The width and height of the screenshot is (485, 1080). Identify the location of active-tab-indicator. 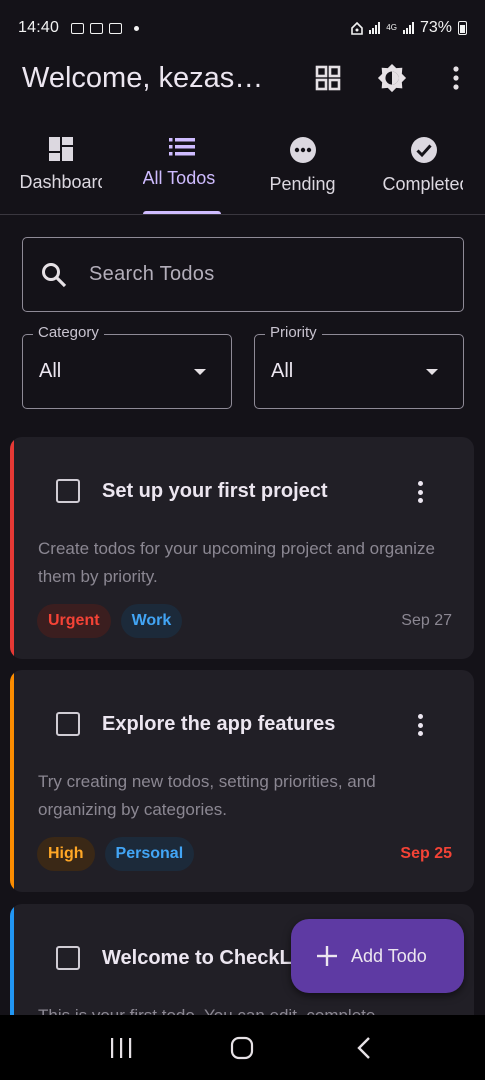
(182, 212).